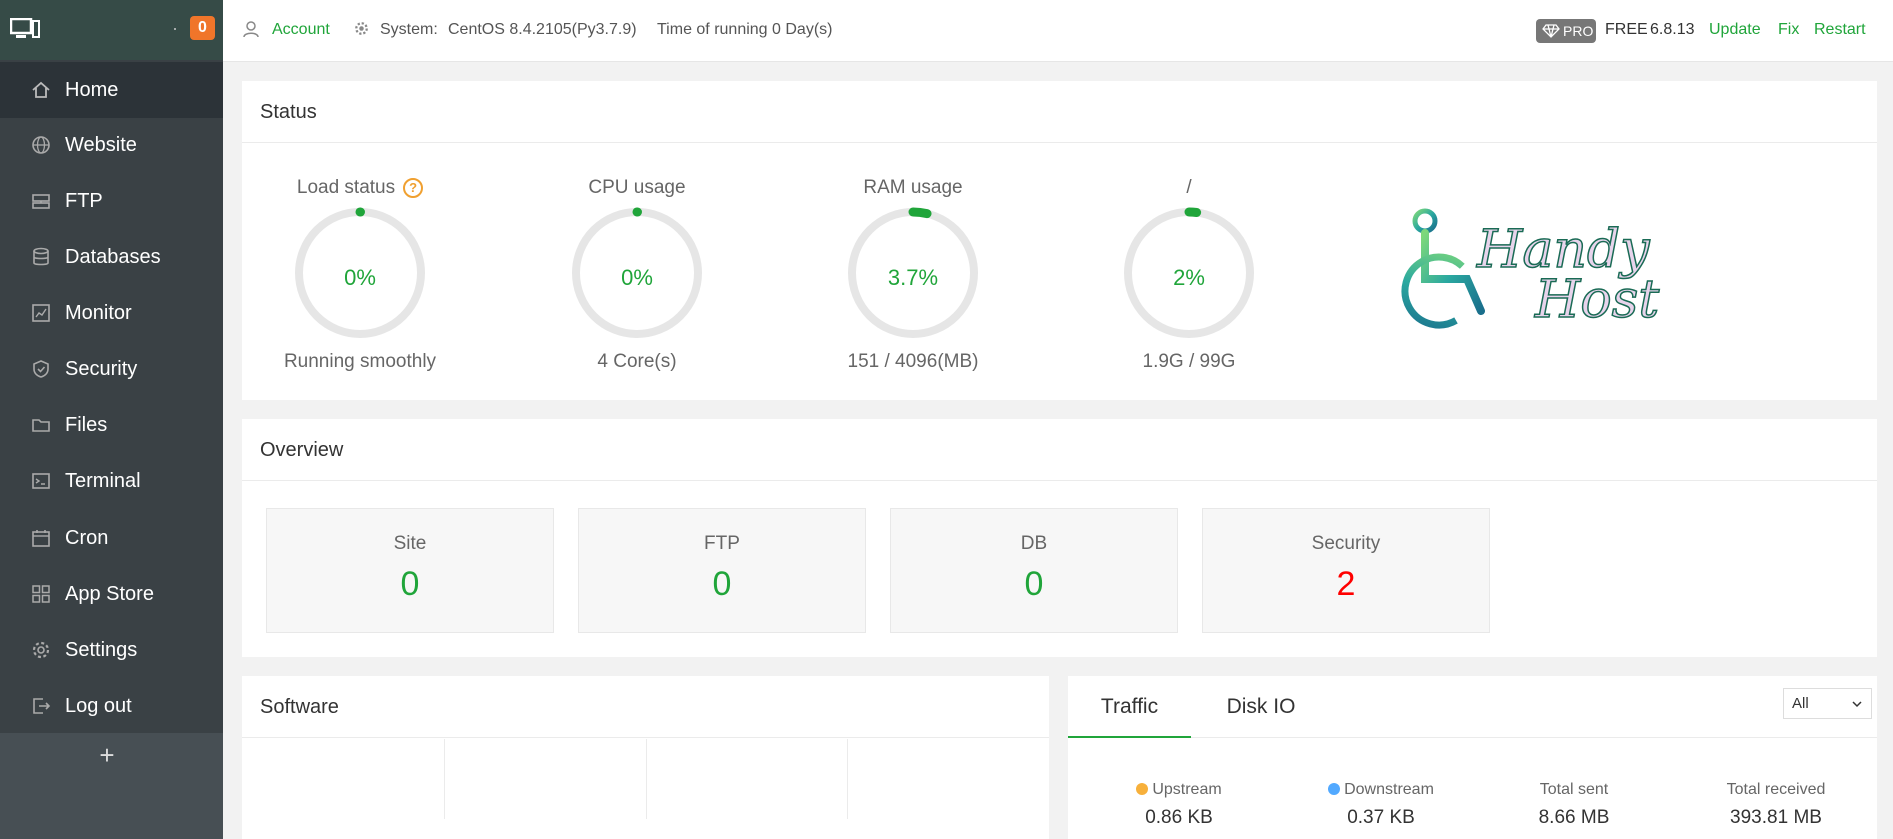 This screenshot has height=839, width=1893. Describe the element at coordinates (101, 368) in the screenshot. I see `sidebar-item-label: Security` at that location.